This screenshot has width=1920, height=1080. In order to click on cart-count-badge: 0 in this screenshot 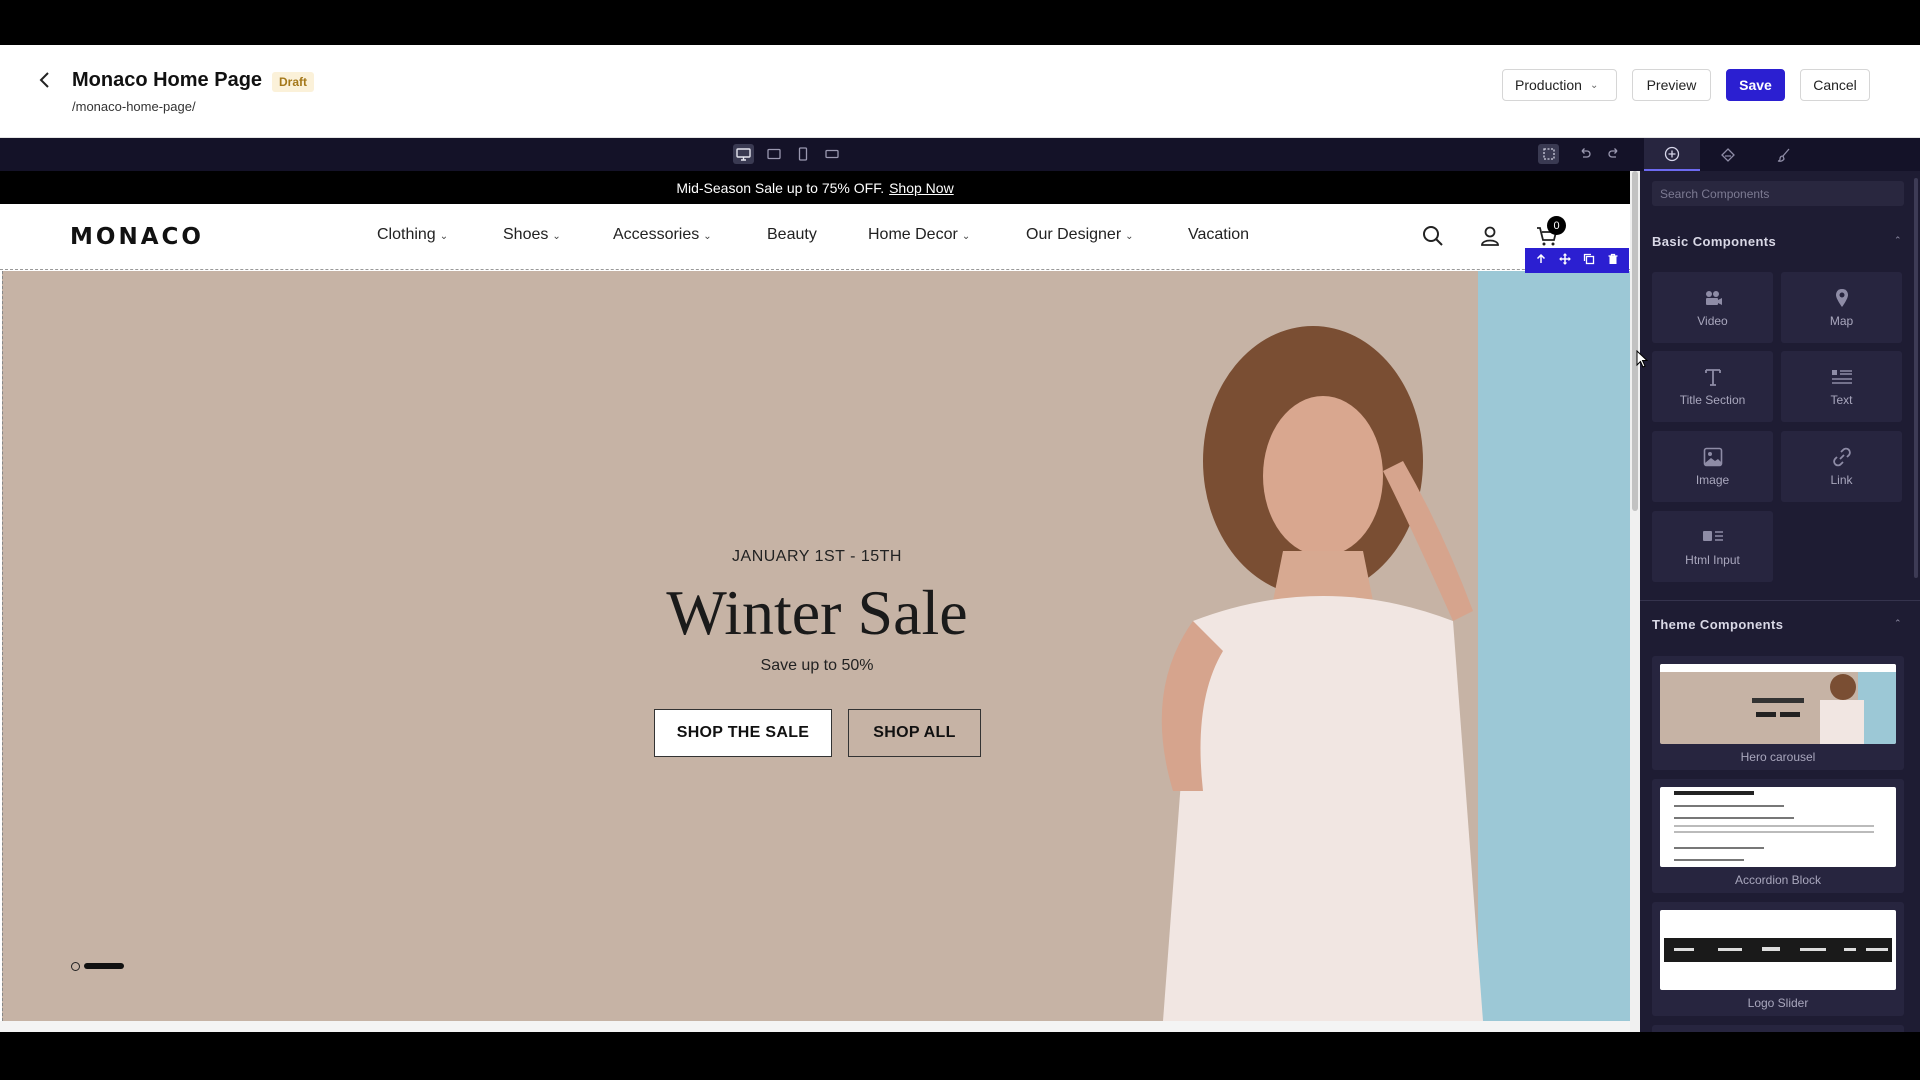, I will do `click(1556, 225)`.